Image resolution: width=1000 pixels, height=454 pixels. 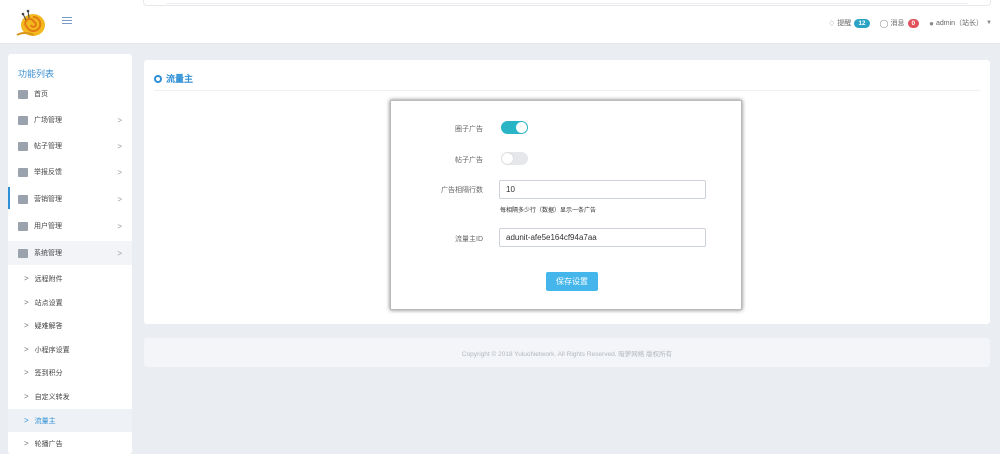 I want to click on unit-id-input: adunit-afe5e164cf94a7aa, so click(x=602, y=237).